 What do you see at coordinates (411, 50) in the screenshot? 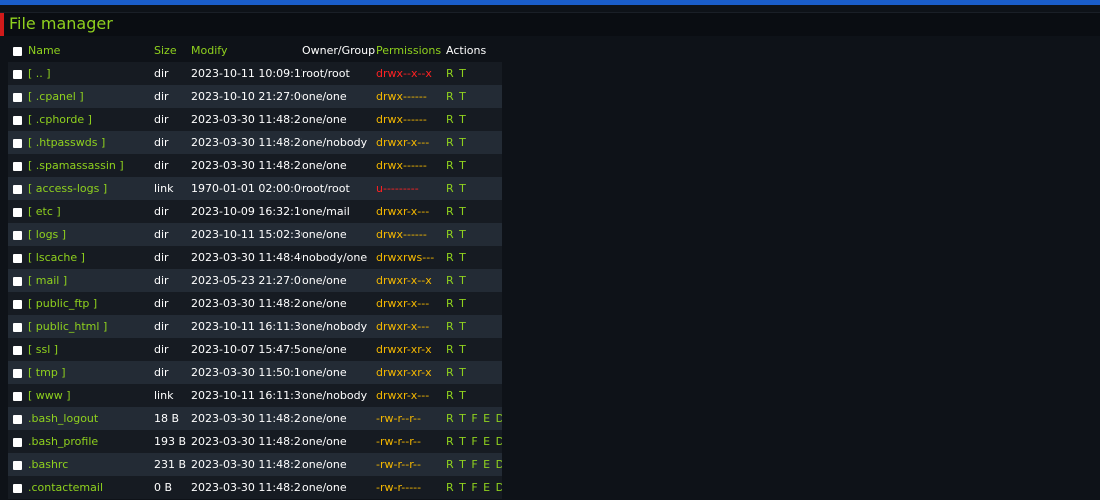
I see `column-header-permissions: Permissions` at bounding box center [411, 50].